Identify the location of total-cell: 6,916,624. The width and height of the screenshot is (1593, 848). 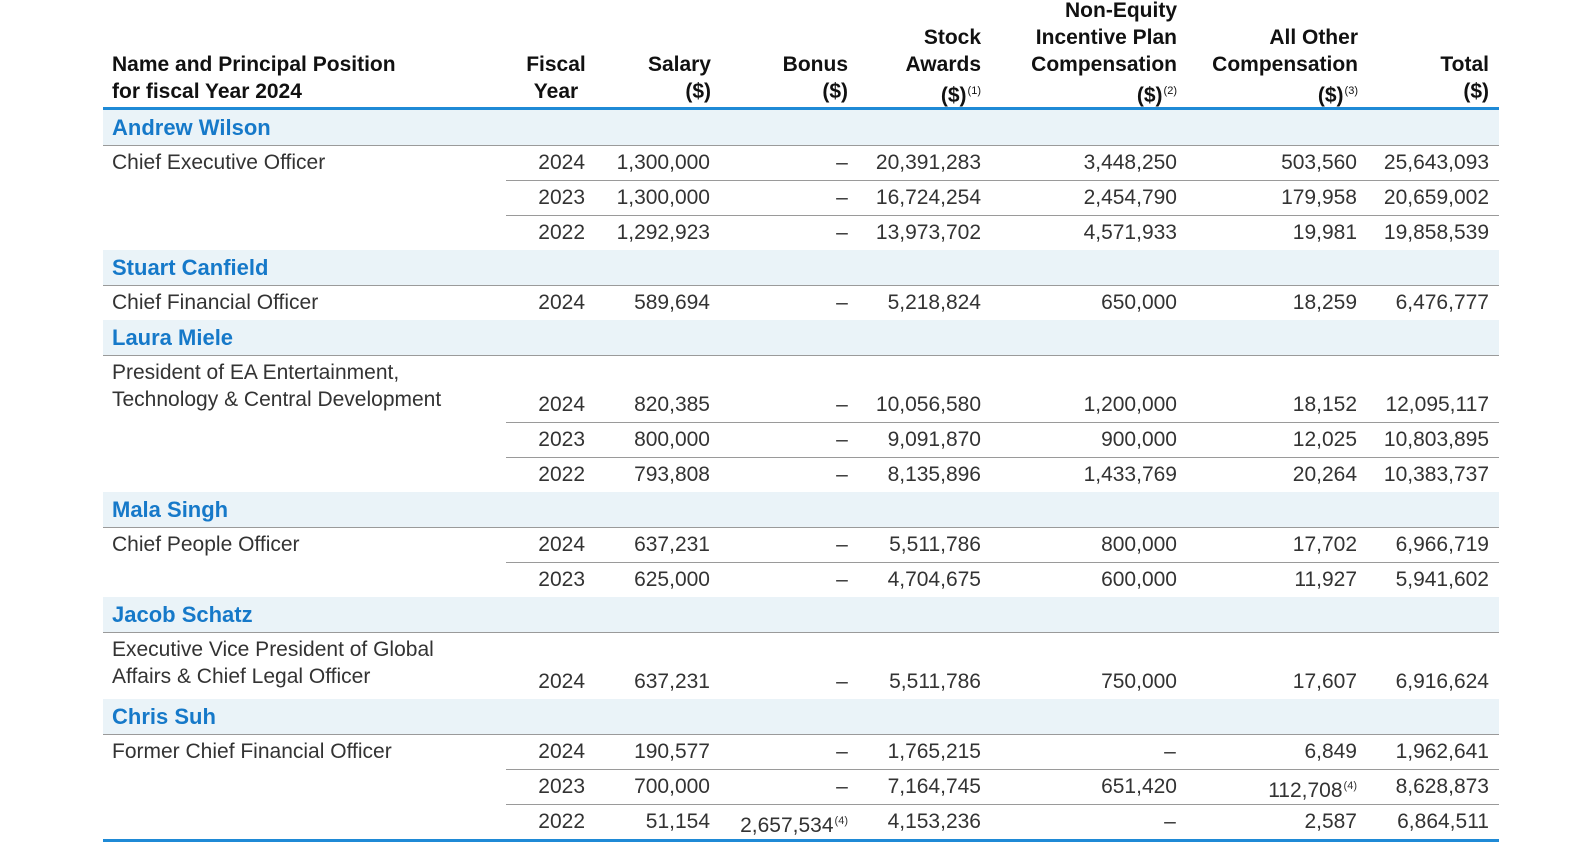
(1442, 681).